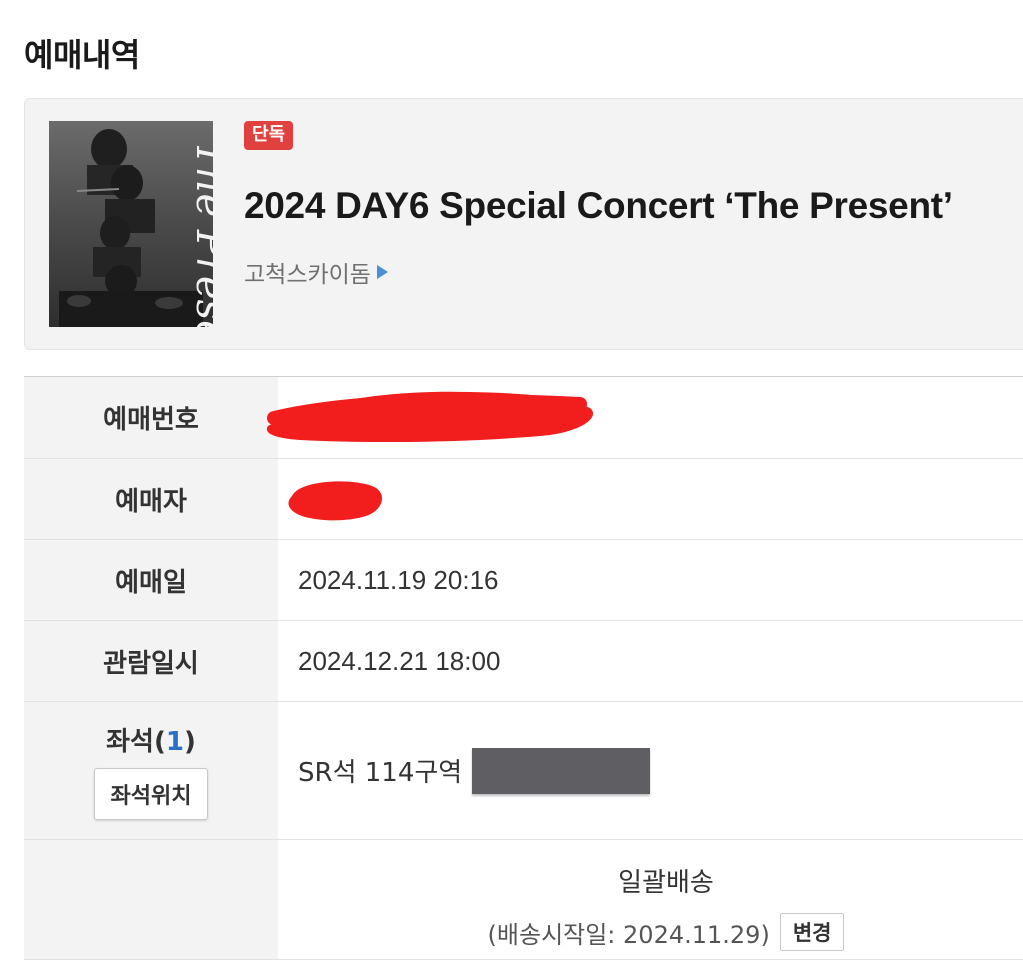 The width and height of the screenshot is (1023, 960). What do you see at coordinates (650, 499) in the screenshot?
I see `booker-value` at bounding box center [650, 499].